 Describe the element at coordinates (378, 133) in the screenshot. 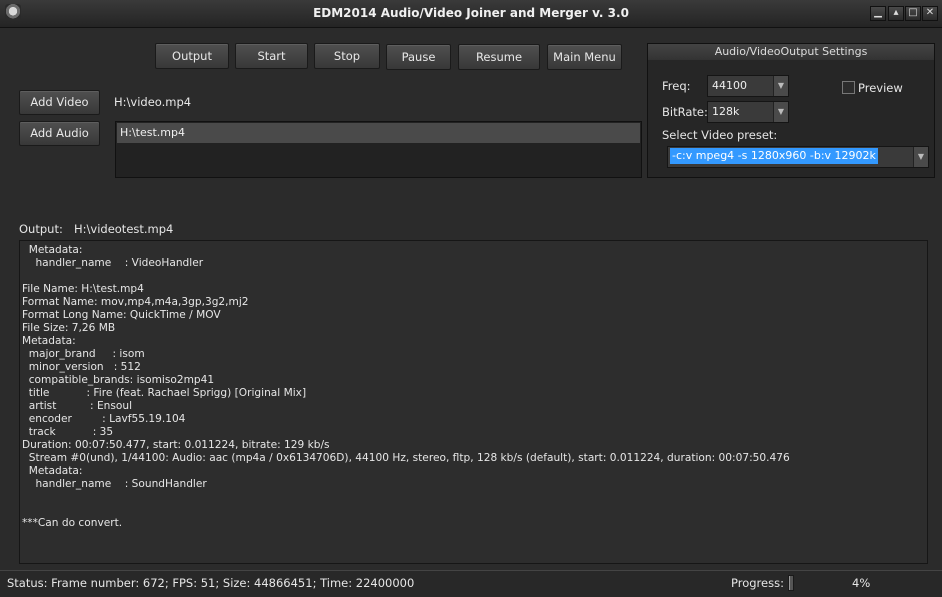

I see `audio-file-item: H:\test.mp4` at that location.